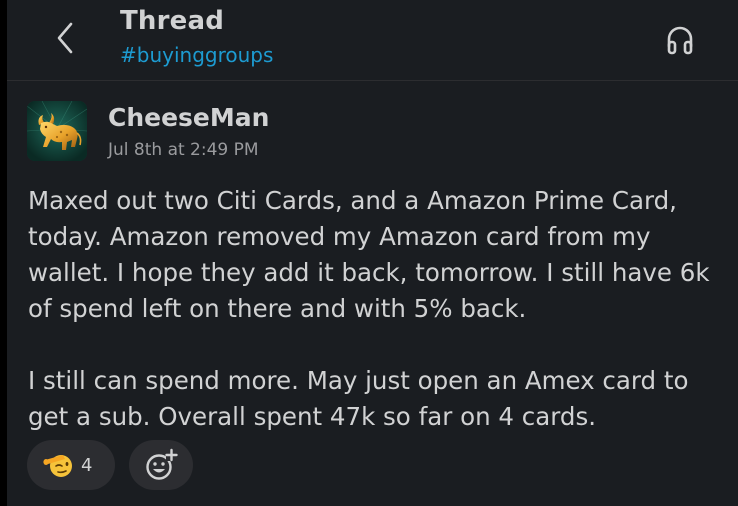 Image resolution: width=738 pixels, height=506 pixels. What do you see at coordinates (172, 21) in the screenshot?
I see `thread-title: Thread` at bounding box center [172, 21].